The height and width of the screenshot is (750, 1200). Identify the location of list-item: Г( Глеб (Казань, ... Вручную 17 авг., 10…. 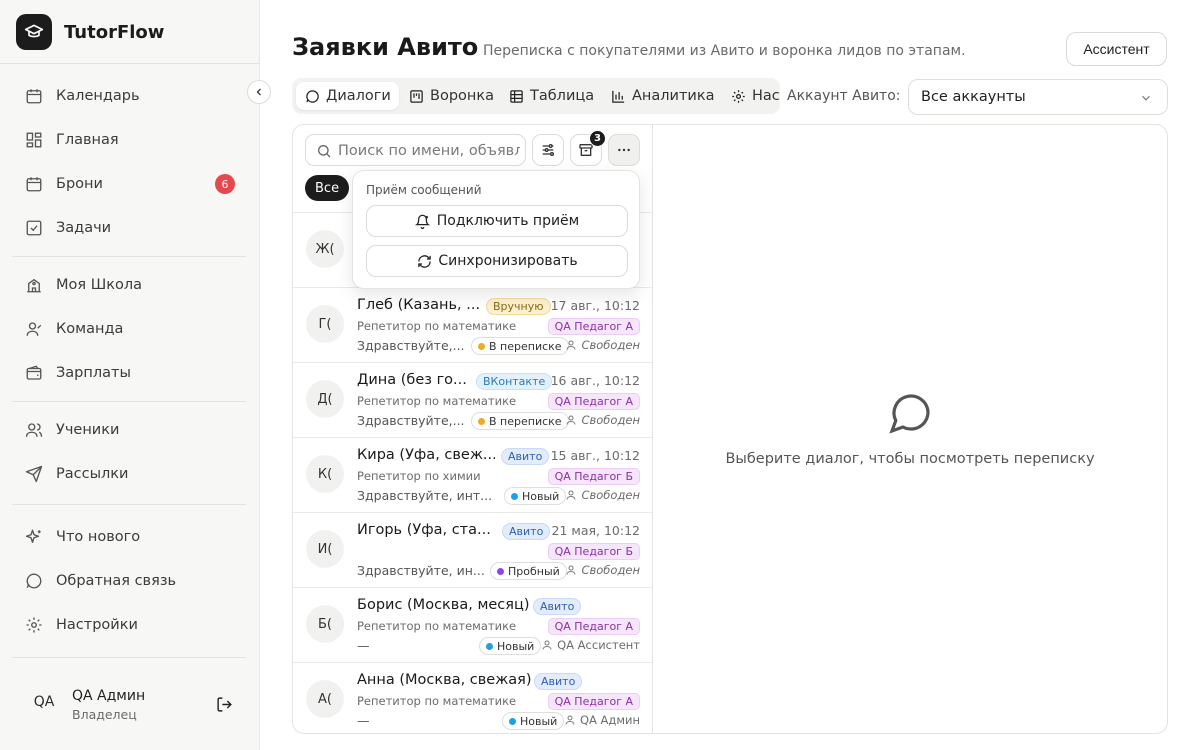
(472, 324).